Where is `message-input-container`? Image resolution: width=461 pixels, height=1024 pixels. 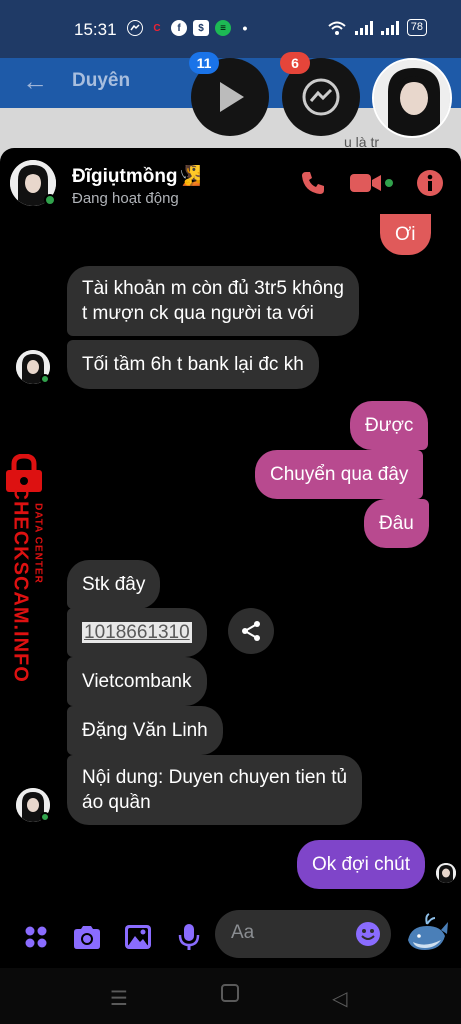 message-input-container is located at coordinates (303, 934).